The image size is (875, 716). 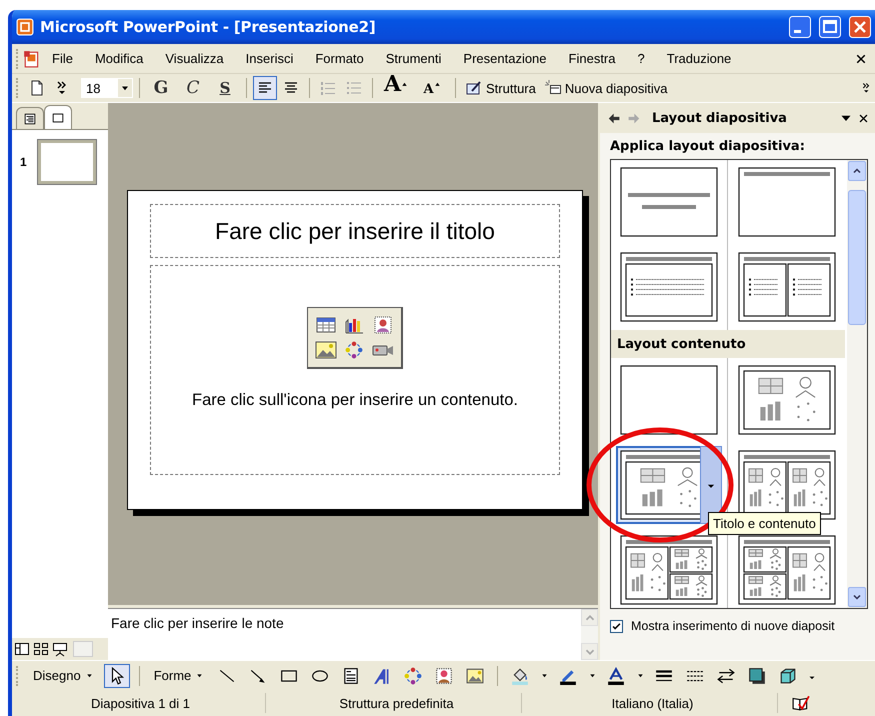 I want to click on section-heading: Applica layout diapositiva:, so click(x=708, y=147).